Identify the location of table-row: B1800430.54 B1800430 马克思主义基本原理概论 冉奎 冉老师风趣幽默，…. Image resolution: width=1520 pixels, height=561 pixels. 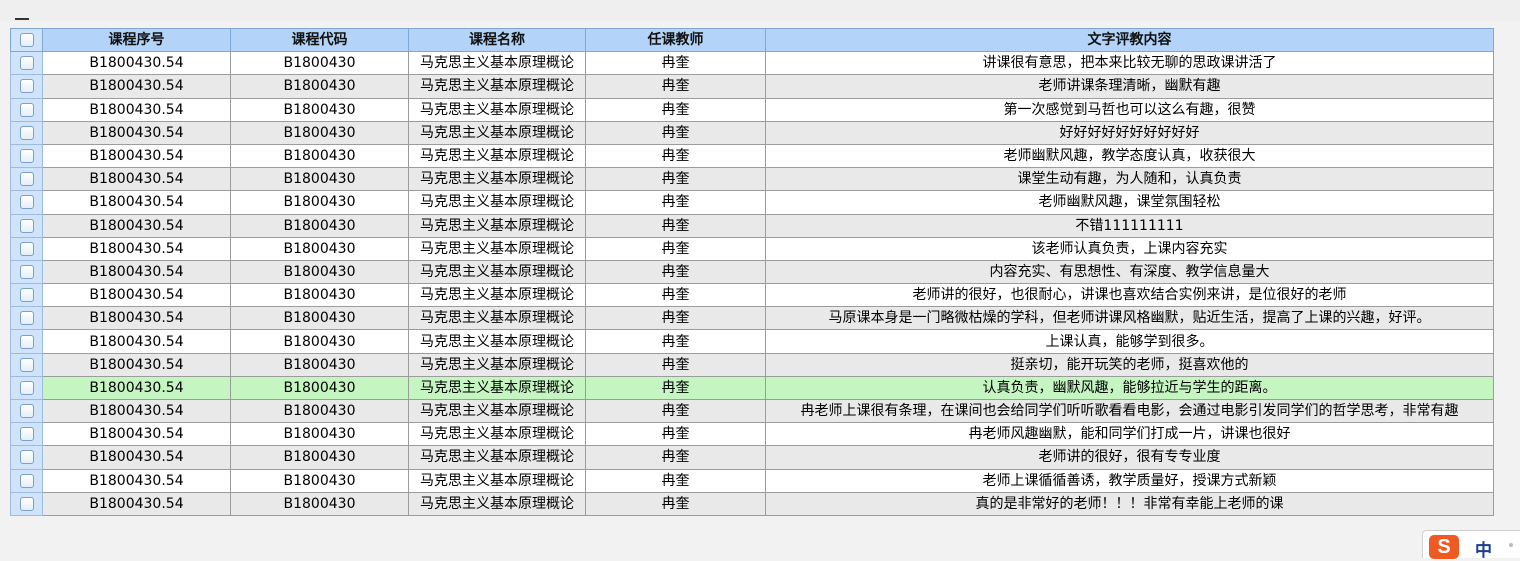
(752, 434).